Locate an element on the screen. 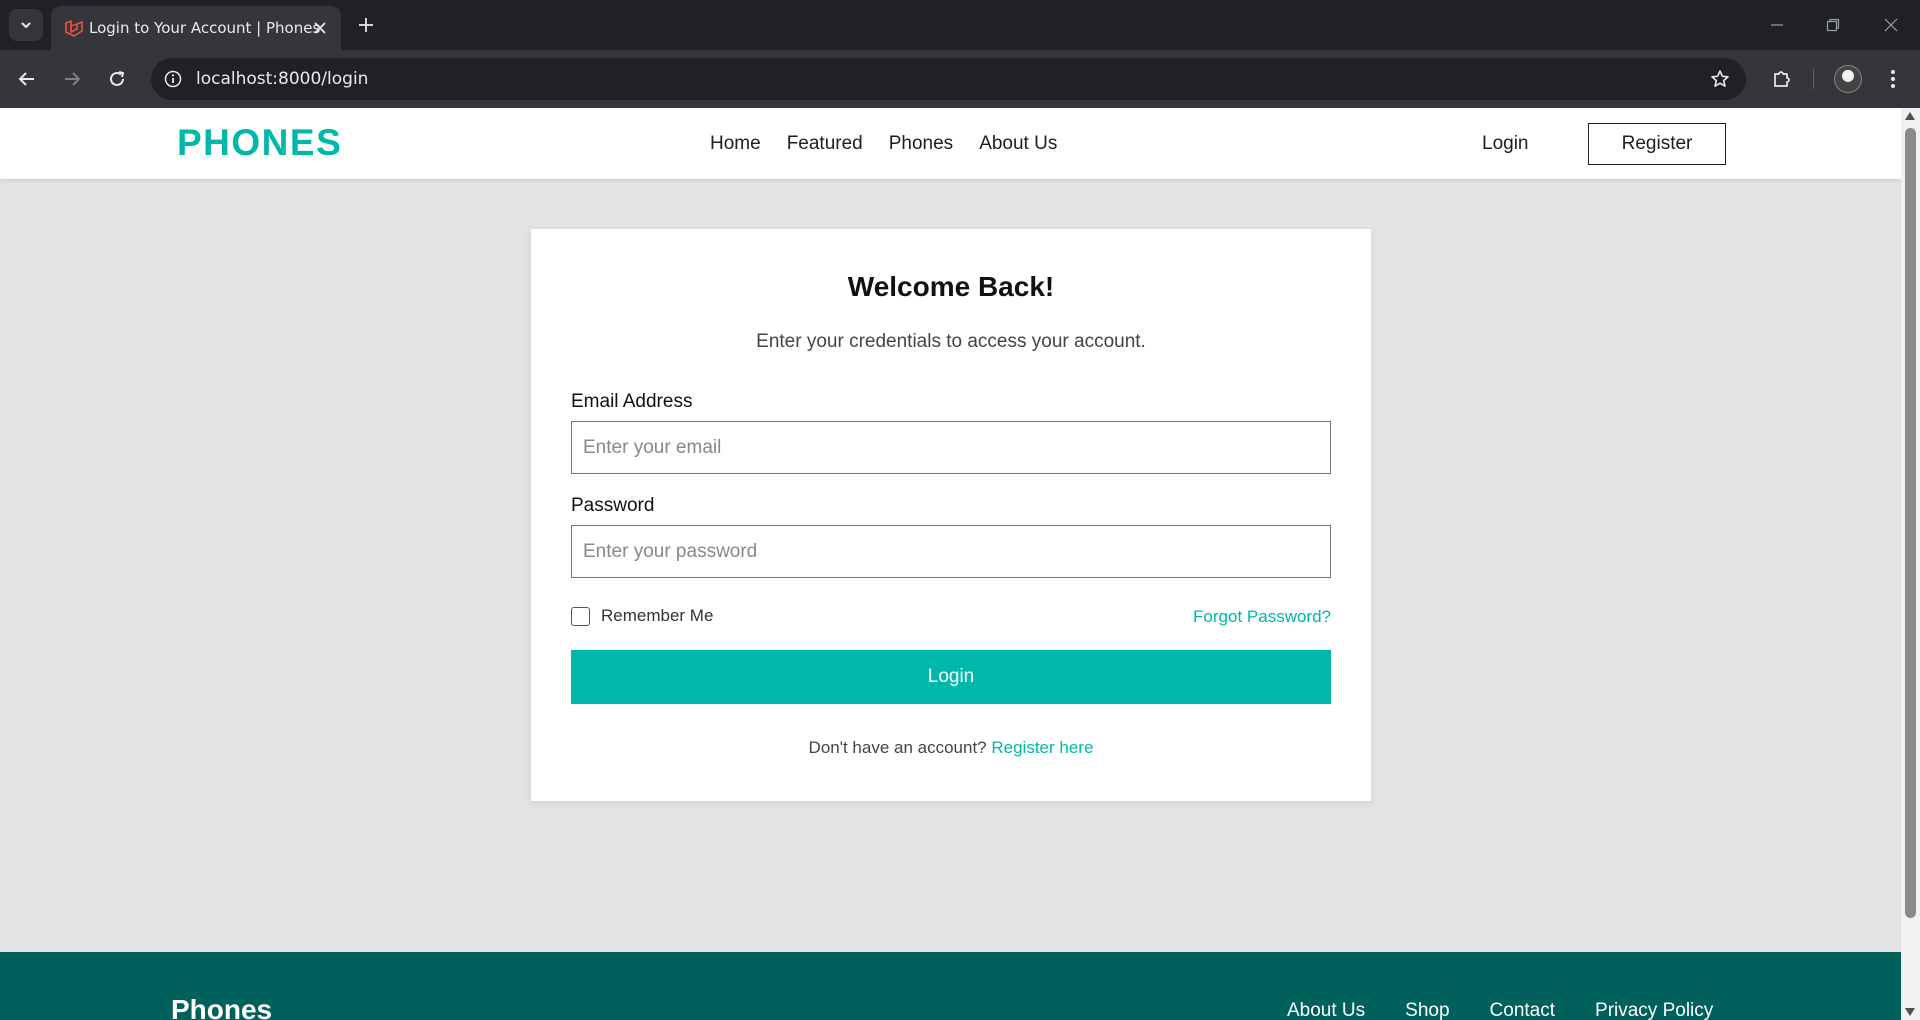 This screenshot has height=1020, width=1920. restore-button is located at coordinates (1833, 25).